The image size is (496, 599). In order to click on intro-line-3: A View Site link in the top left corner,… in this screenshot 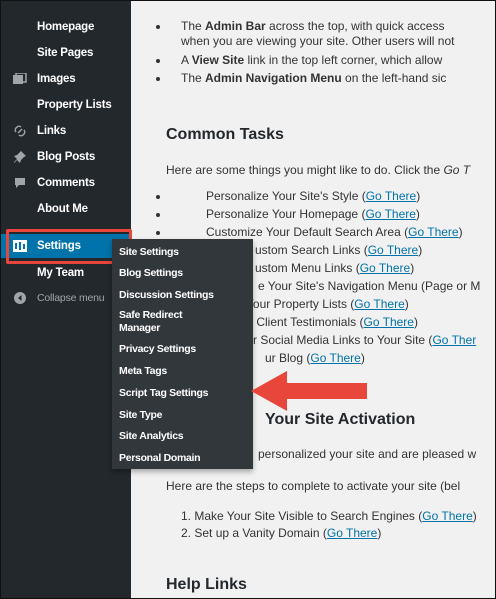, I will do `click(312, 60)`.